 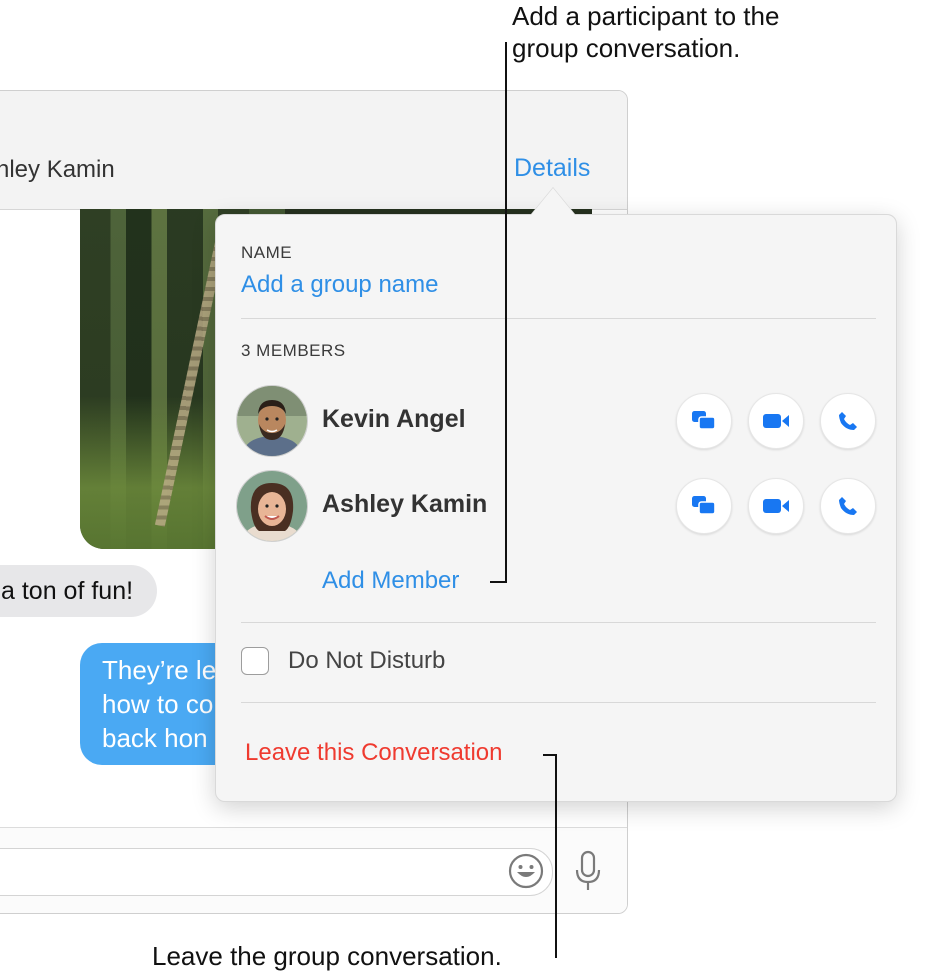 I want to click on message-input, so click(x=276, y=872).